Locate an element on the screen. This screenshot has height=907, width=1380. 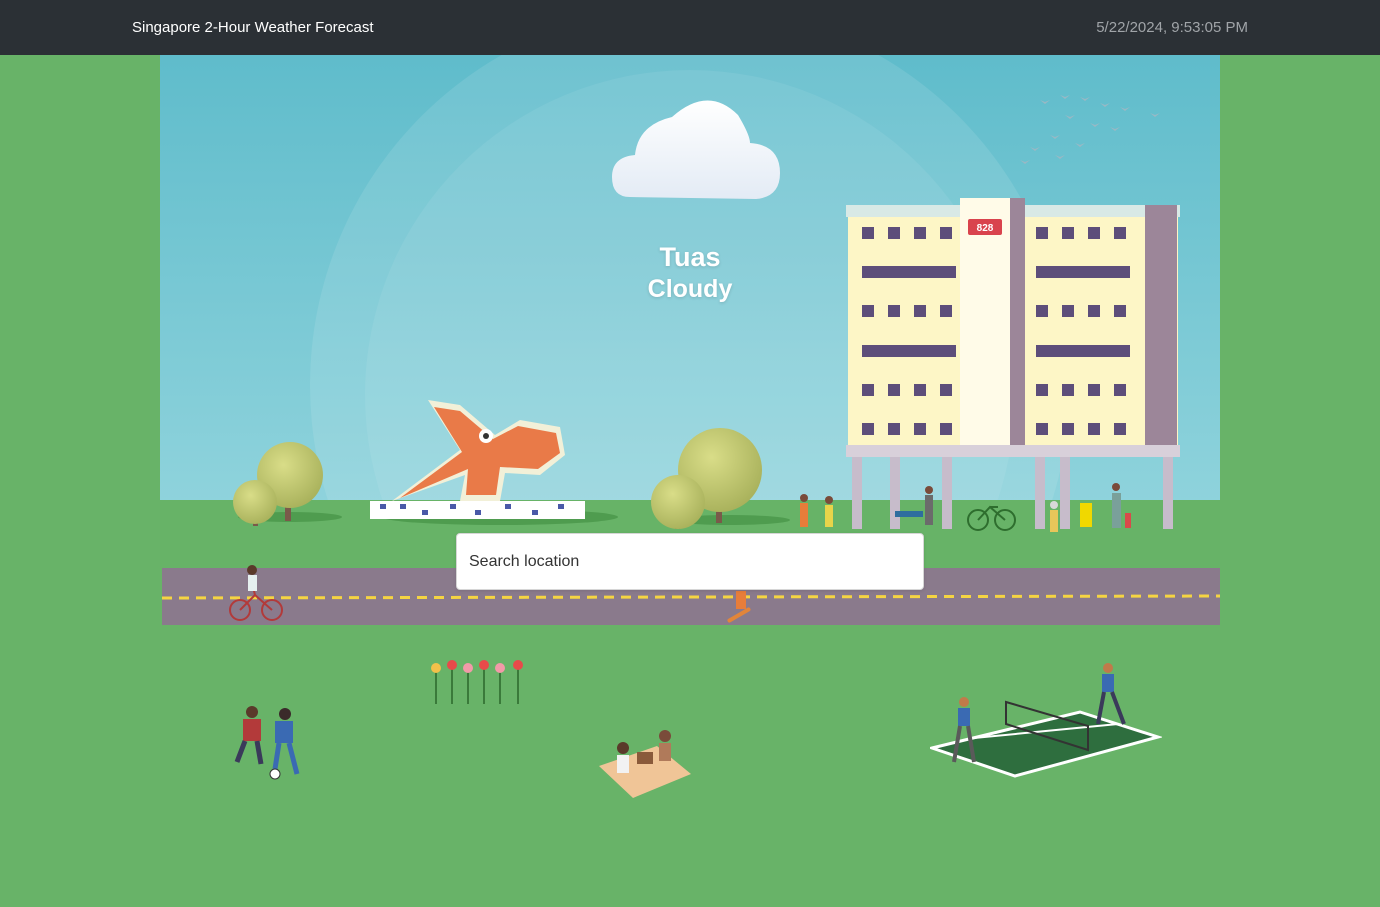
current-datetime: 5/22/2024, 9:53:05 PM is located at coordinates (1172, 27).